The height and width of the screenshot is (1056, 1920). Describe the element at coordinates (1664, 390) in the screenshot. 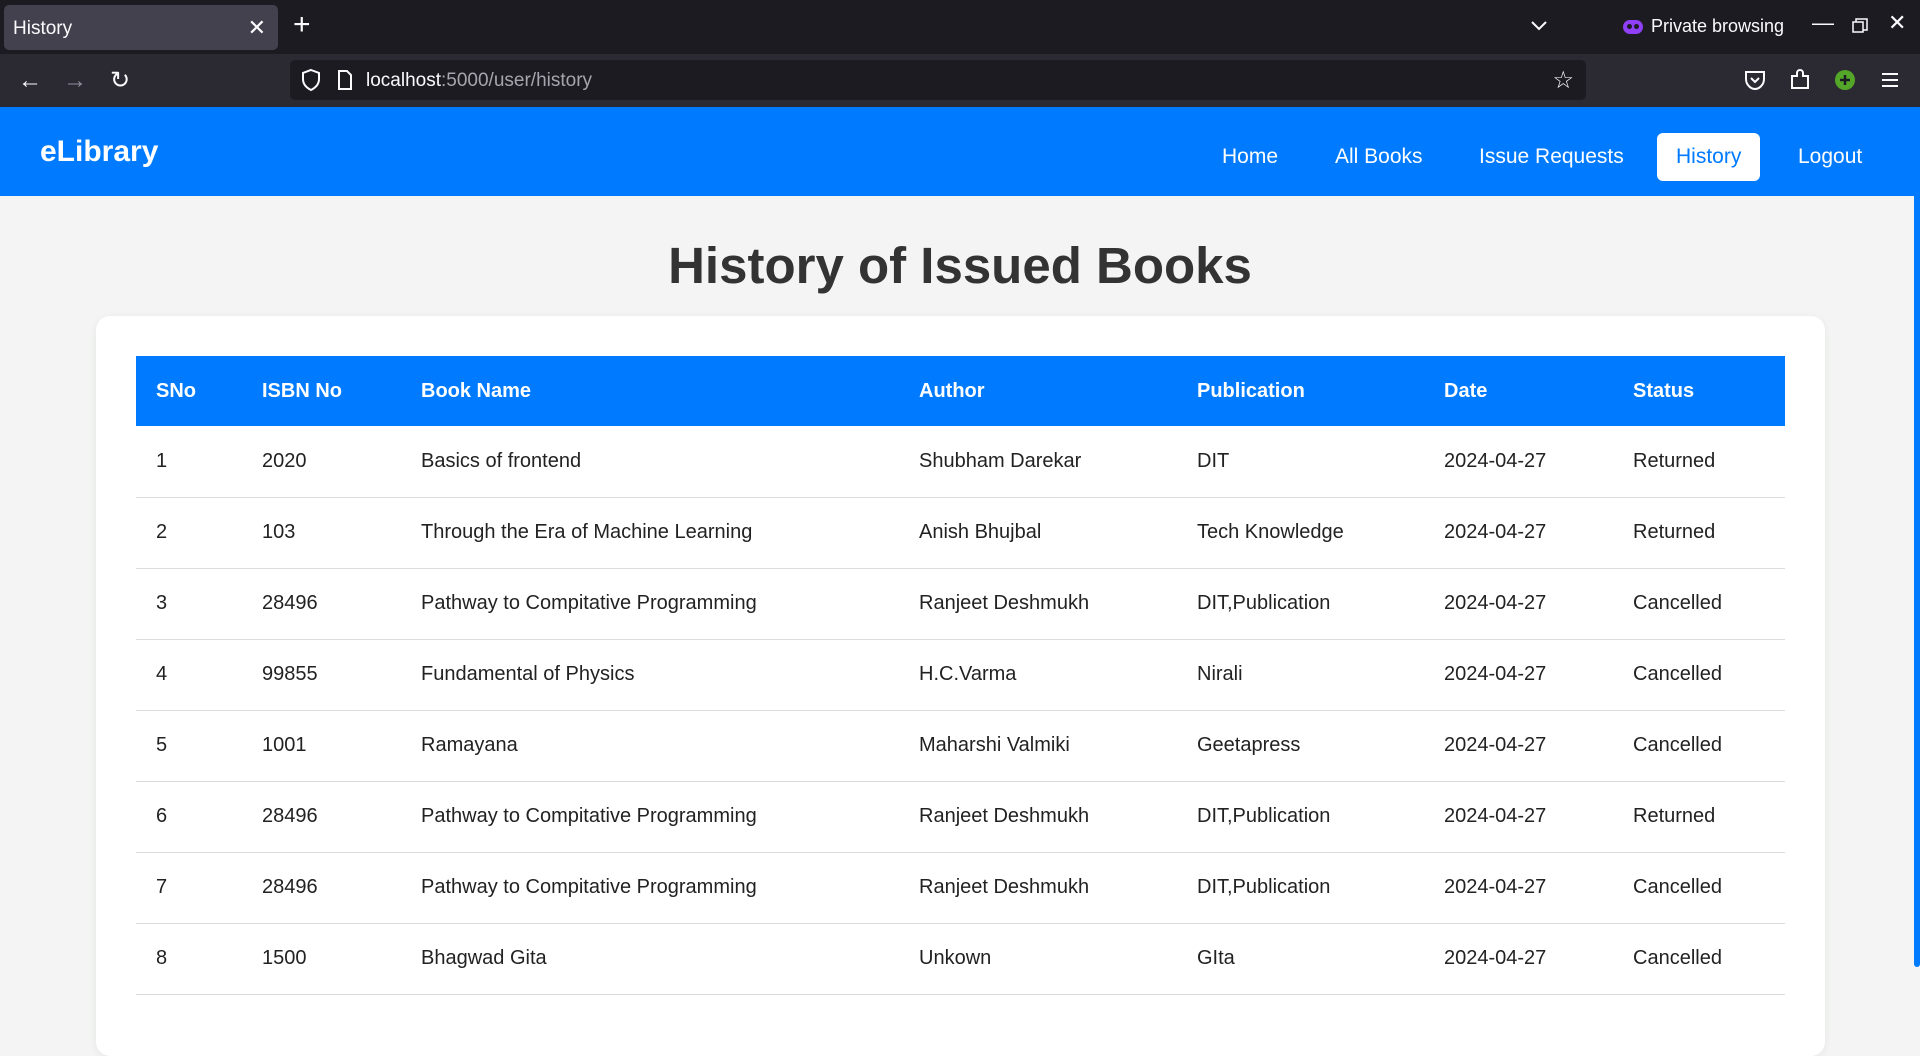

I see `header-status: Status` at that location.